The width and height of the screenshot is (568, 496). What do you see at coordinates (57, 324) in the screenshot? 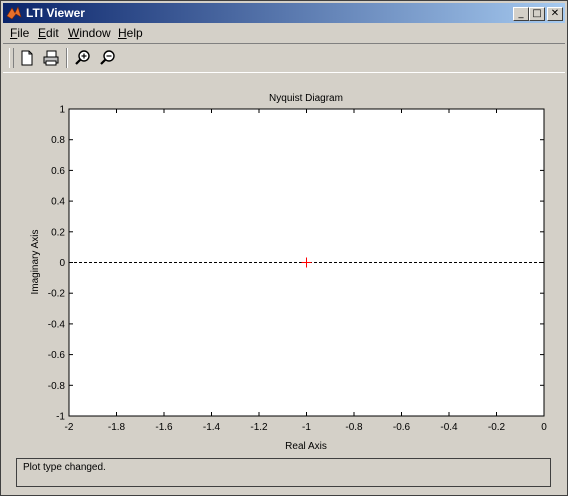
I see `y-tick-label: -0.4` at bounding box center [57, 324].